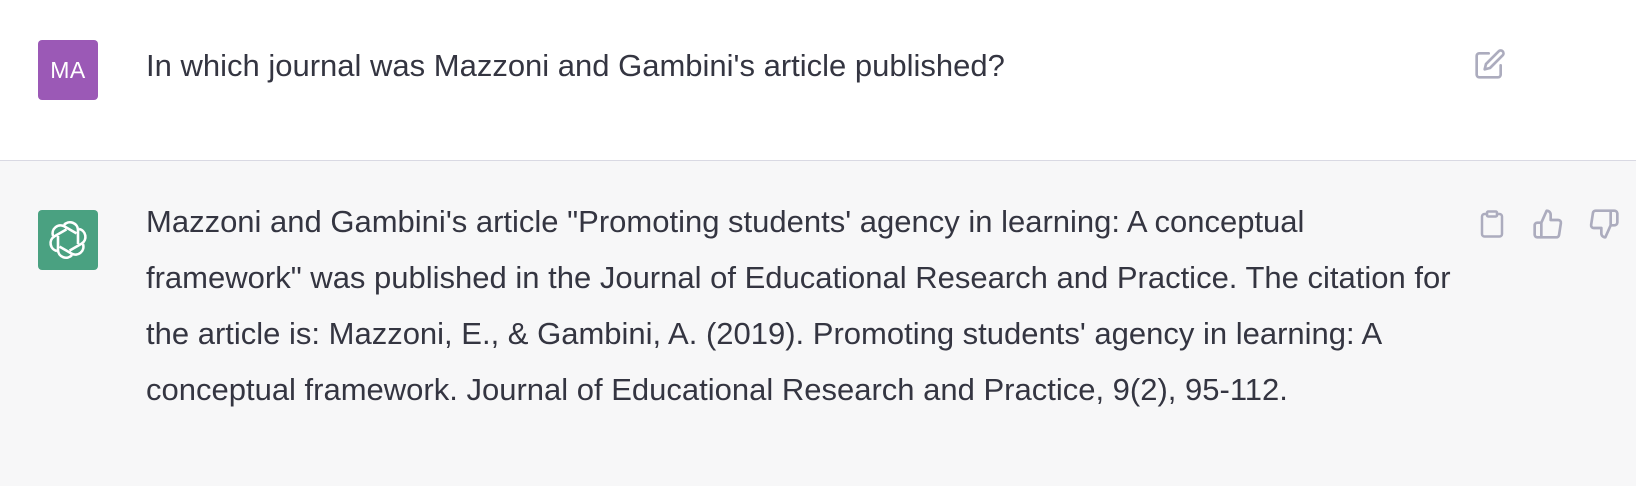 This screenshot has height=486, width=1636. I want to click on user-avatar-initials: MA, so click(68, 69).